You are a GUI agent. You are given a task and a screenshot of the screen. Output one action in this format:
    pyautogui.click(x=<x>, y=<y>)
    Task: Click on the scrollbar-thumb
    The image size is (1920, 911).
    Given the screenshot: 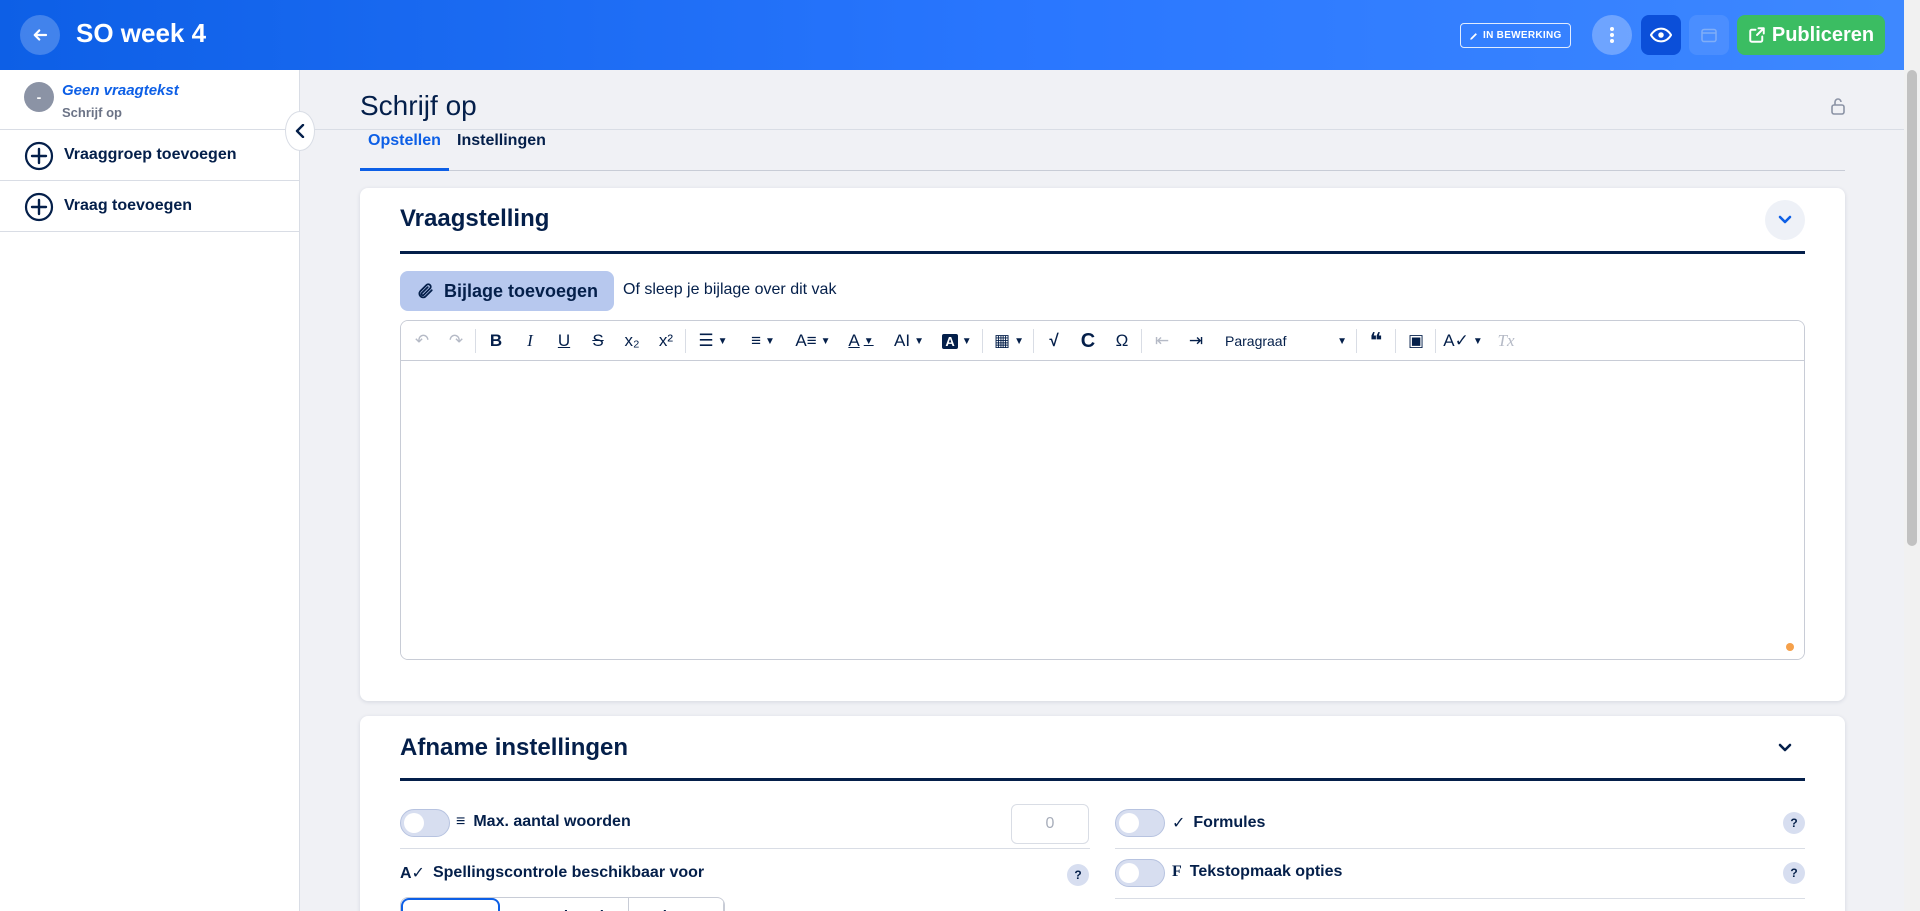 What is the action you would take?
    pyautogui.click(x=1912, y=308)
    